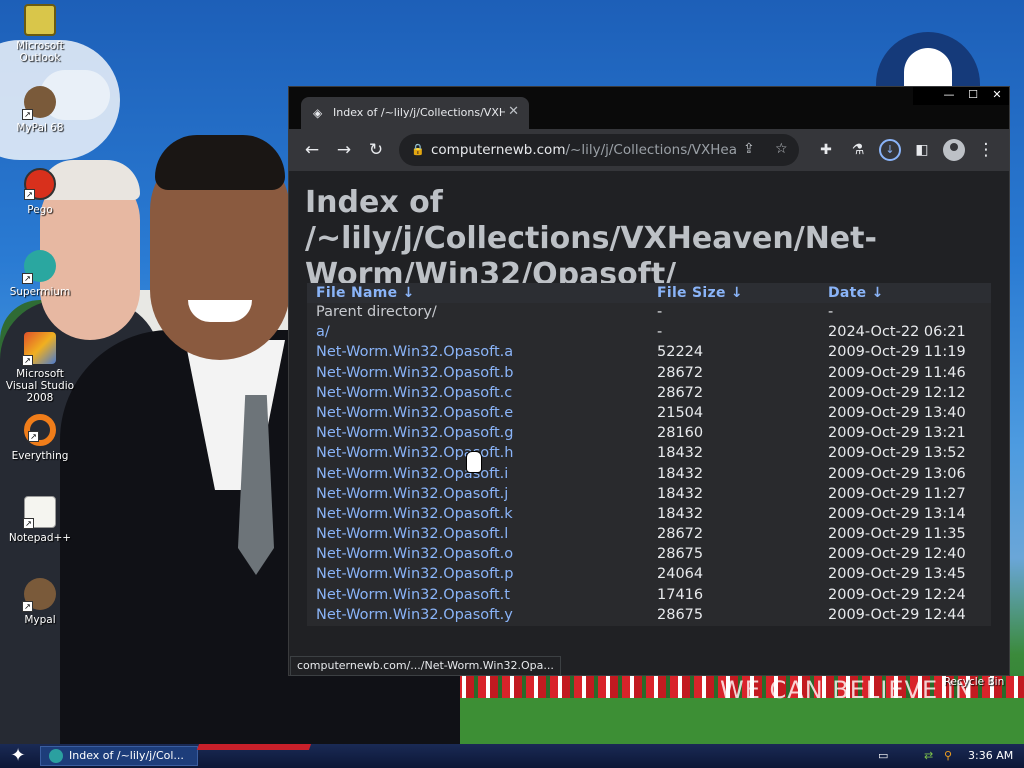 Image resolution: width=1024 pixels, height=768 pixels. I want to click on file-link: Net-Worm.Win32.Opasoft.a, so click(414, 352).